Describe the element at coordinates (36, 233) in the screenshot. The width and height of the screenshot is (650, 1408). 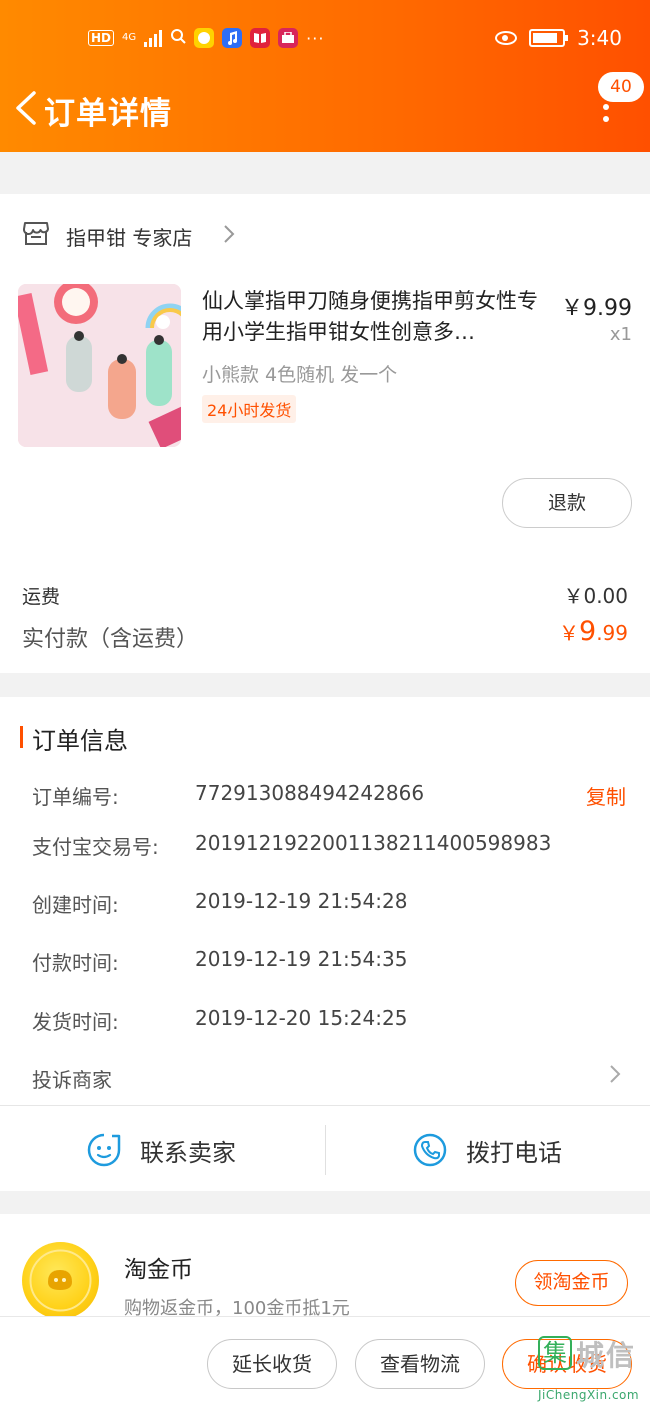
I see `store-icon` at that location.